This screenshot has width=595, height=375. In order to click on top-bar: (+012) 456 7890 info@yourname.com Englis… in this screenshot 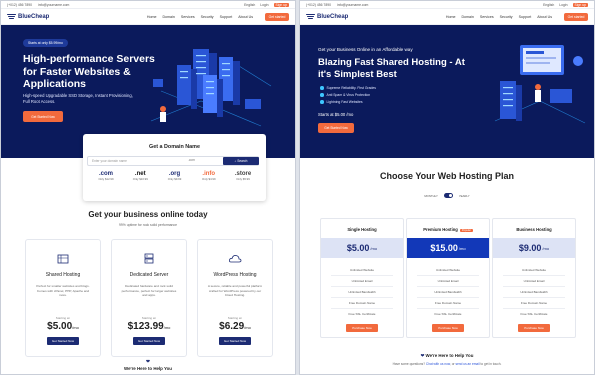, I will do `click(148, 5)`.